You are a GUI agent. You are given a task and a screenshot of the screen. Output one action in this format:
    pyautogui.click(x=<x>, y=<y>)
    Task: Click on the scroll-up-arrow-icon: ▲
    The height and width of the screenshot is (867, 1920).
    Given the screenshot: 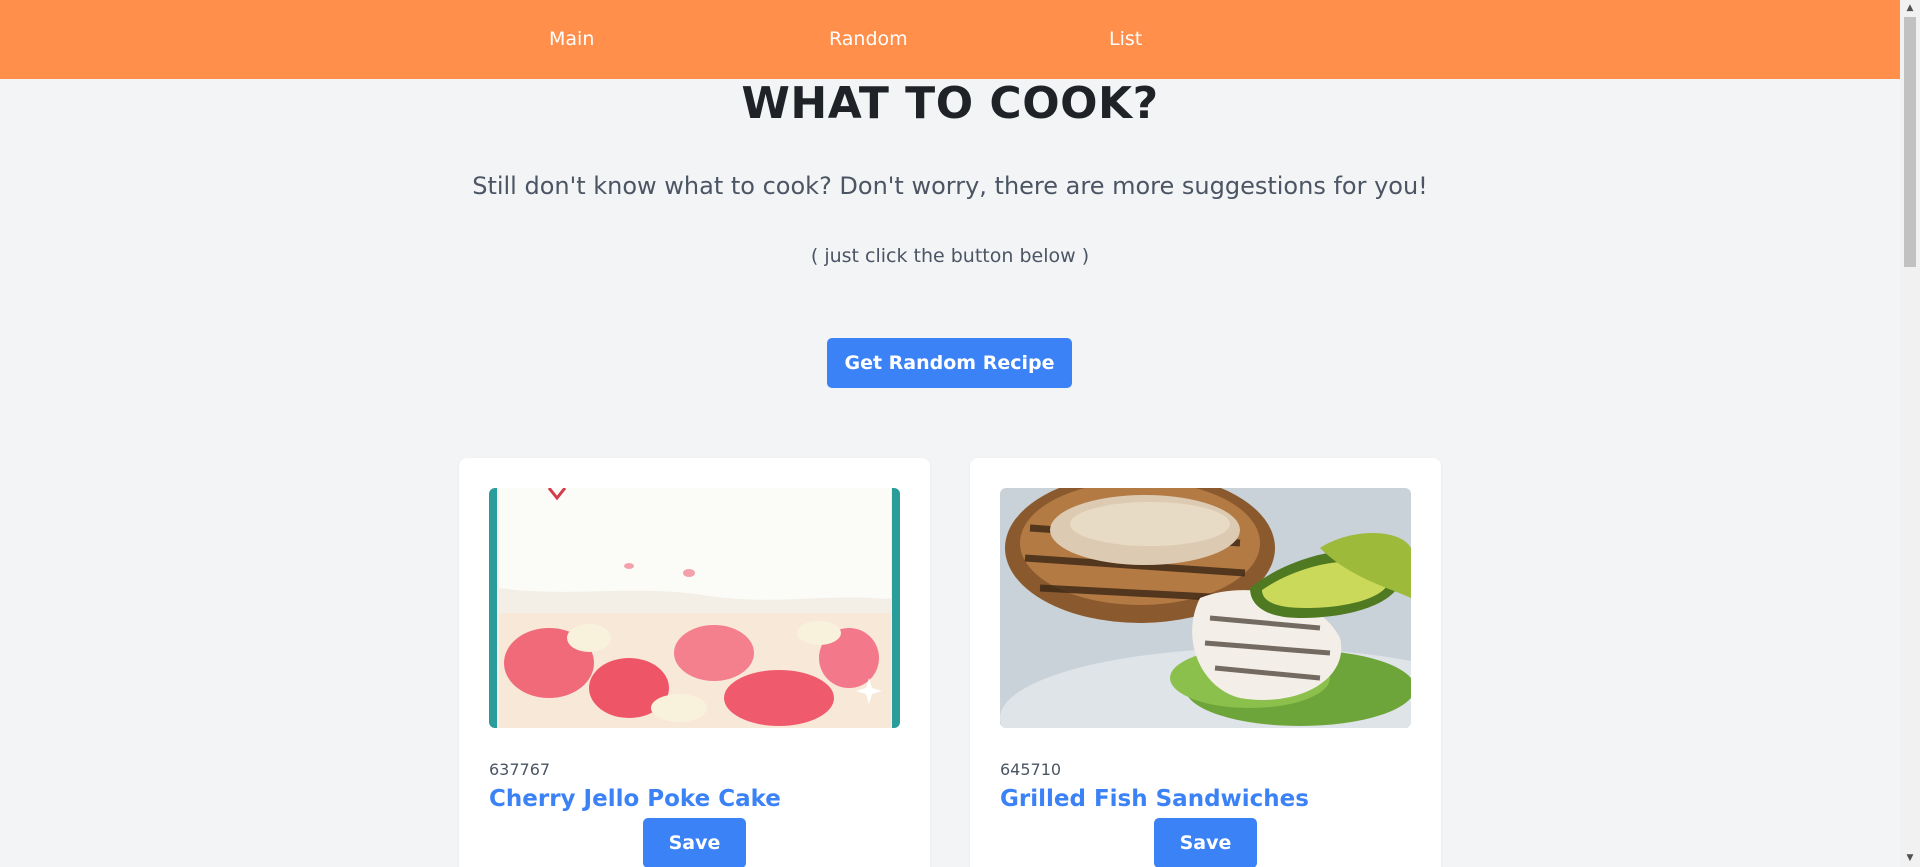 What is the action you would take?
    pyautogui.click(x=1910, y=8)
    